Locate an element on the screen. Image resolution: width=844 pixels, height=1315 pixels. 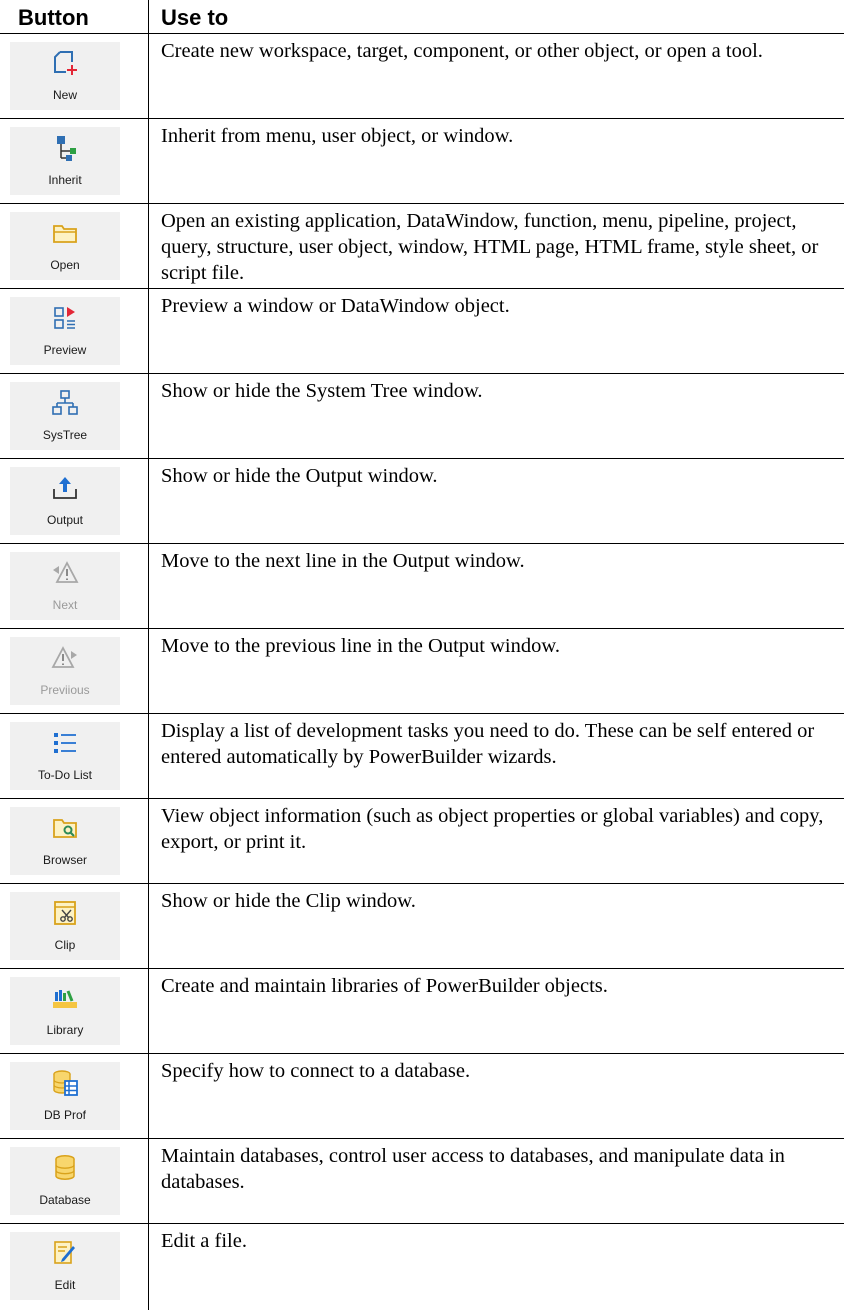
button-label: Library is located at coordinates (65, 1030).